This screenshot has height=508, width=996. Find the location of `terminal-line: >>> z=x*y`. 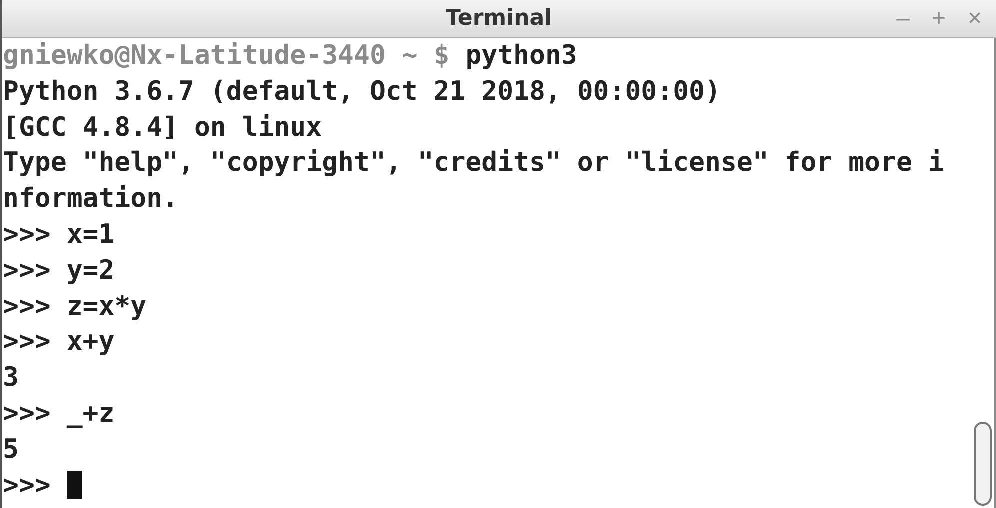

terminal-line: >>> z=x*y is located at coordinates (75, 307).